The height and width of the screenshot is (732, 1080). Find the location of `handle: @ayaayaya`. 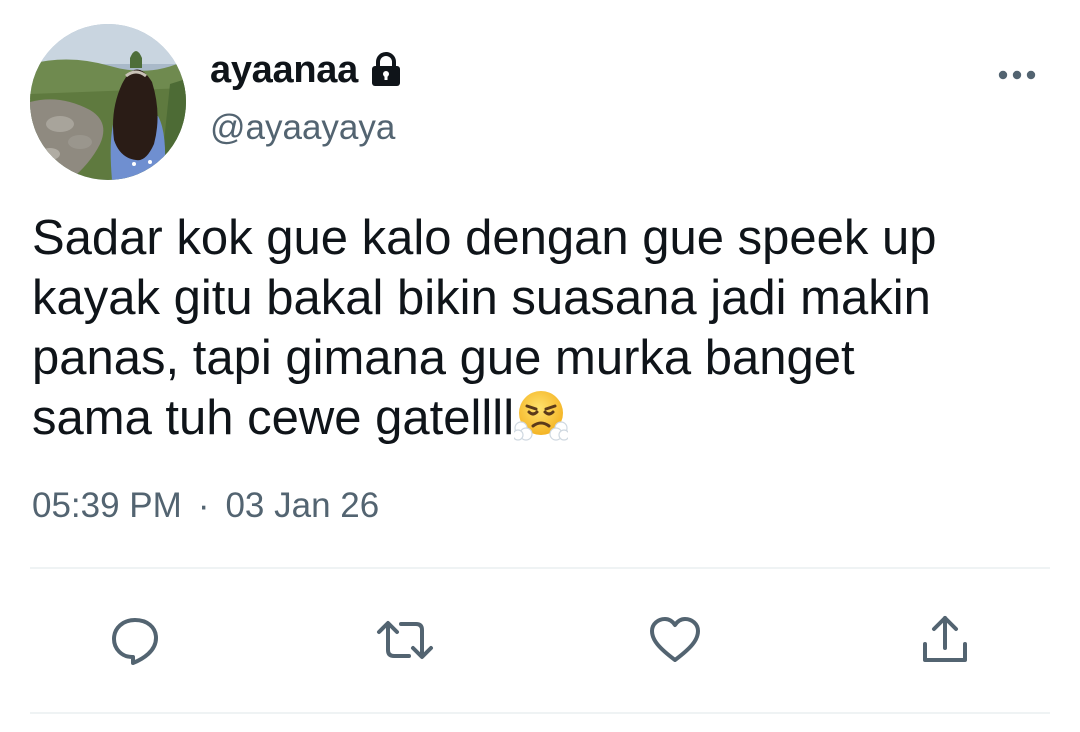

handle: @ayaayaya is located at coordinates (302, 128).